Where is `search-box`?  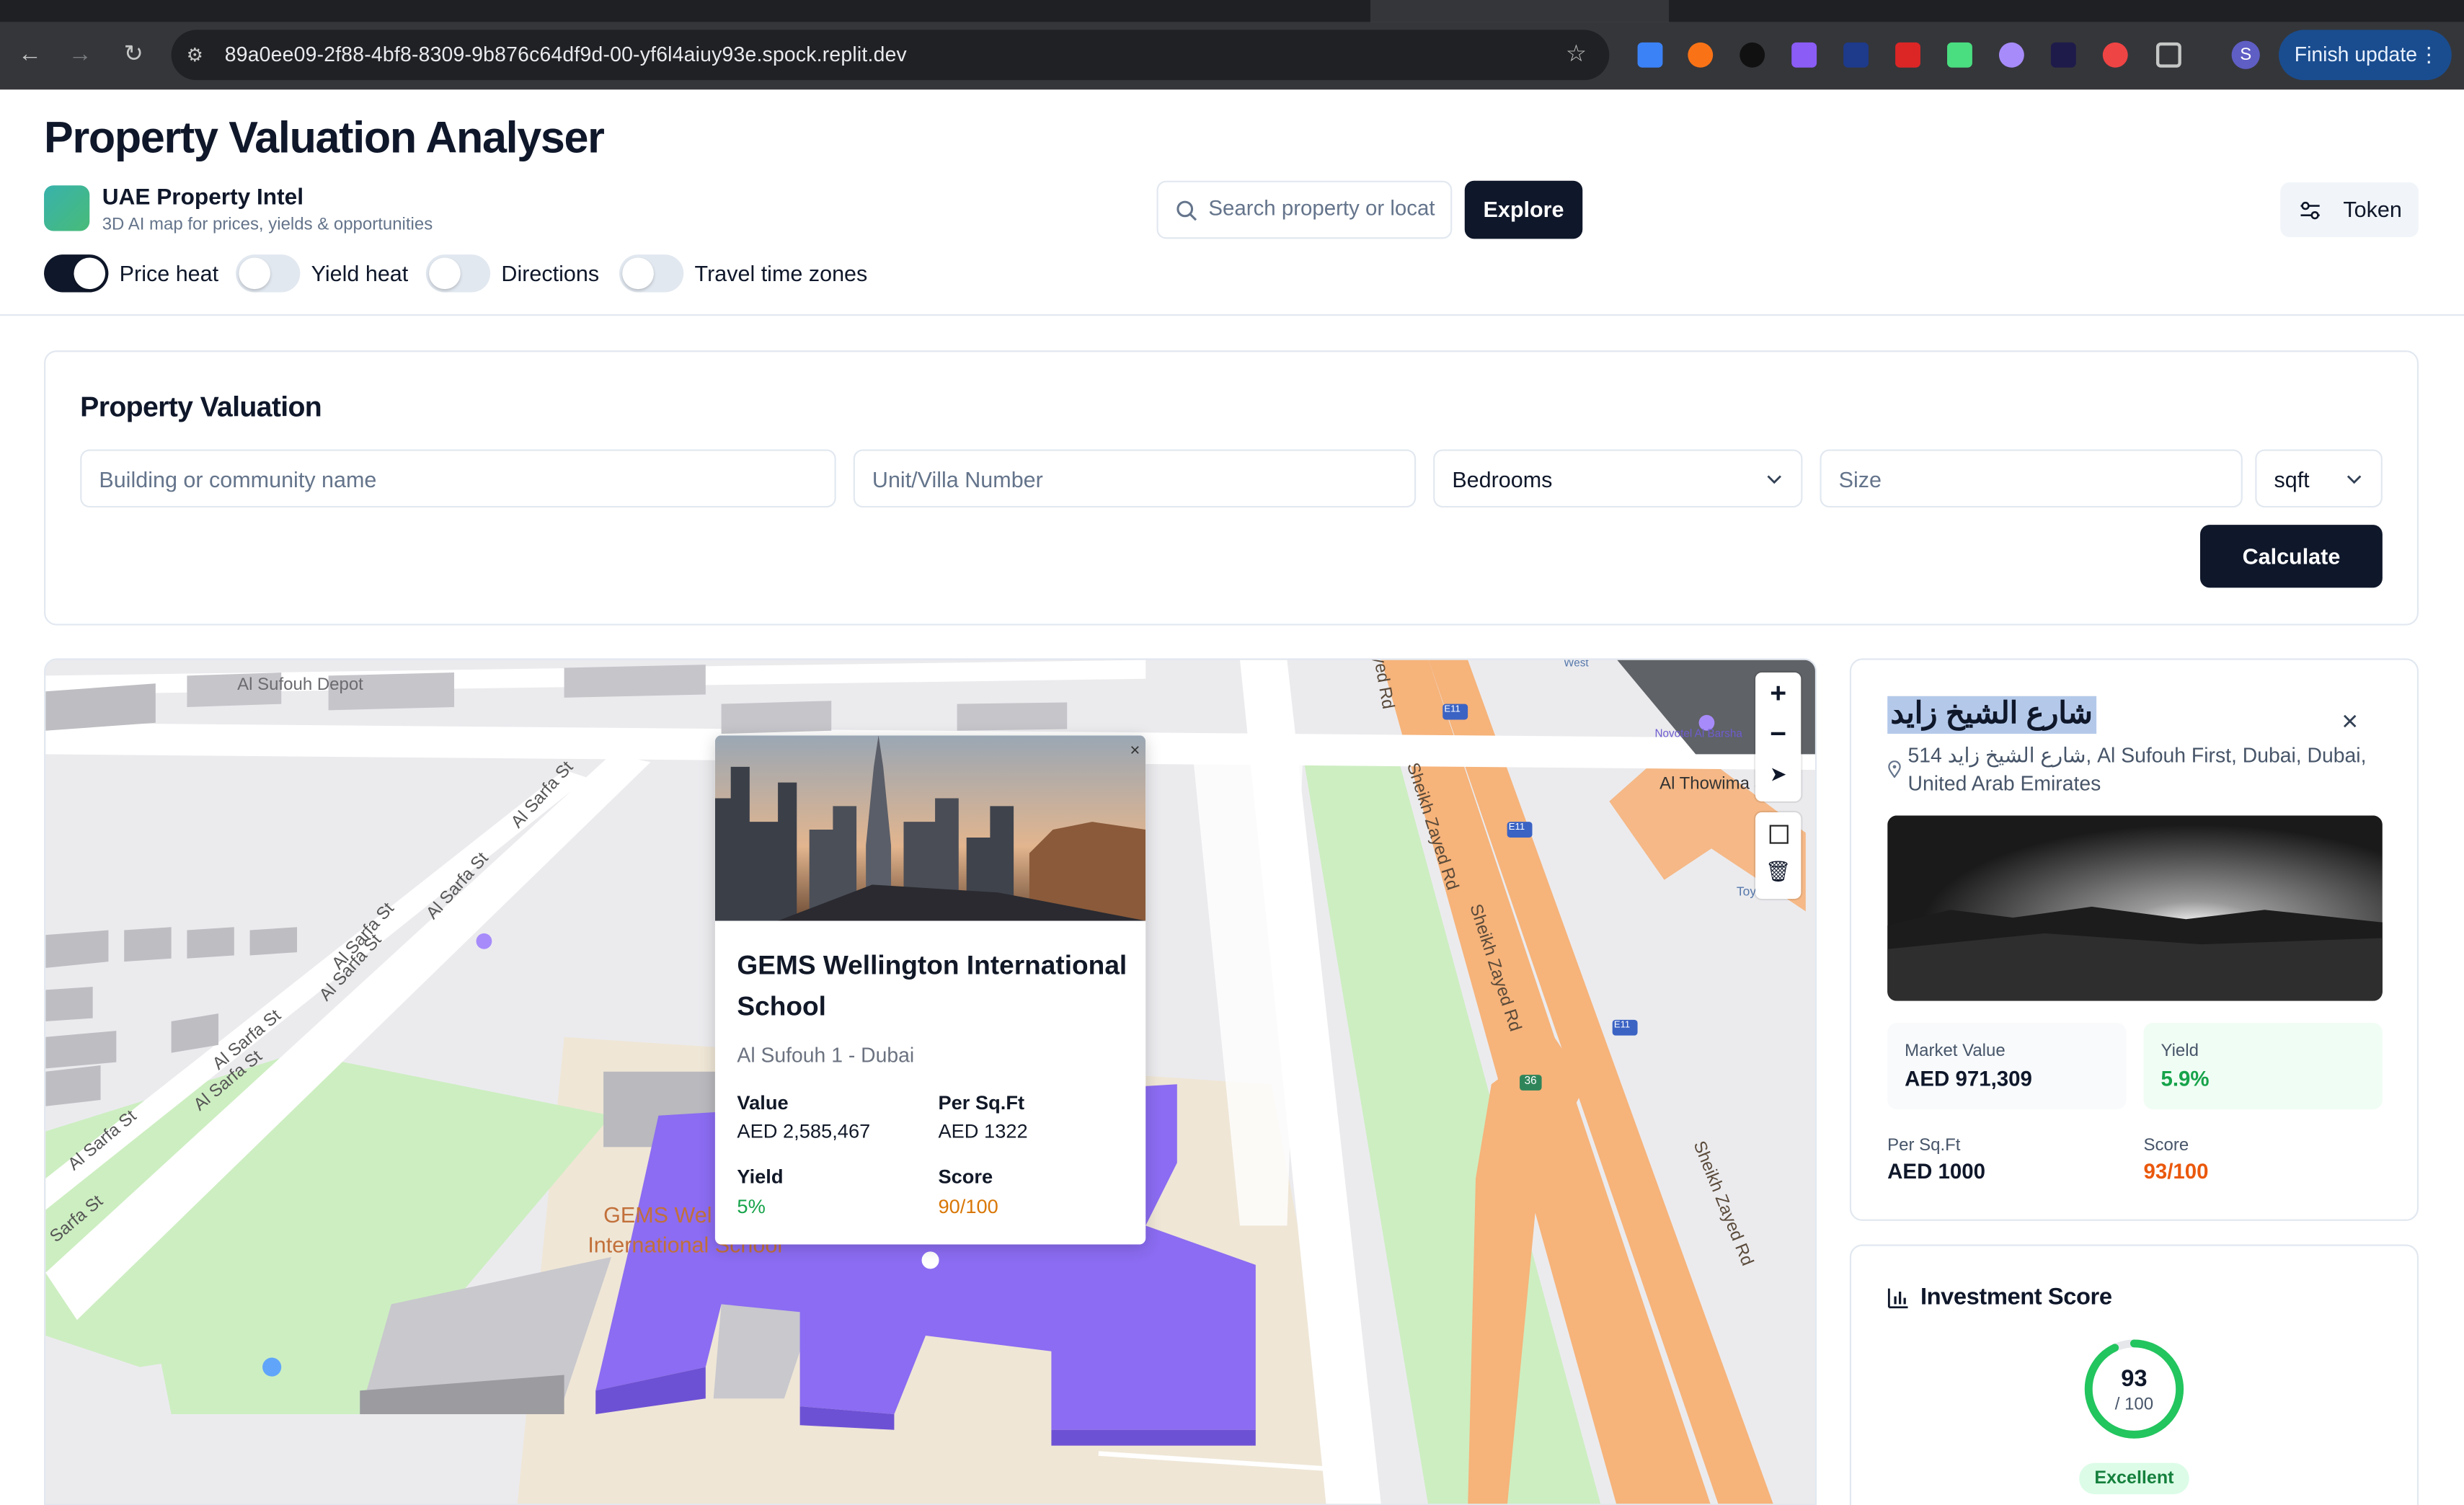
search-box is located at coordinates (1305, 209).